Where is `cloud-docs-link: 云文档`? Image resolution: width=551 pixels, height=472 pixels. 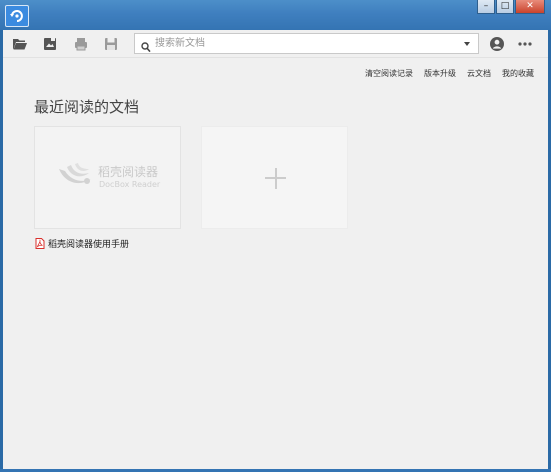
cloud-docs-link: 云文档 is located at coordinates (479, 73).